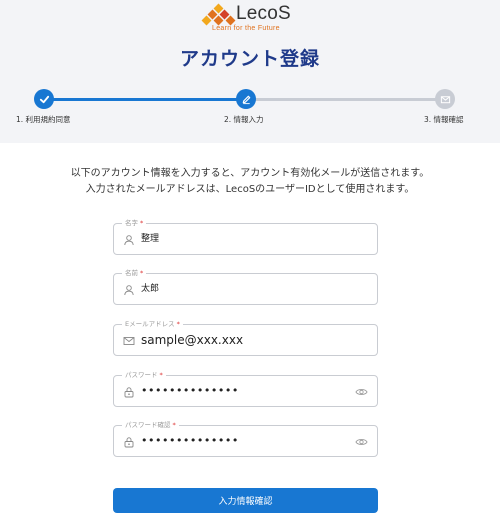  Describe the element at coordinates (190, 440) in the screenshot. I see `password-confirm-value: ••••••••••••••` at that location.